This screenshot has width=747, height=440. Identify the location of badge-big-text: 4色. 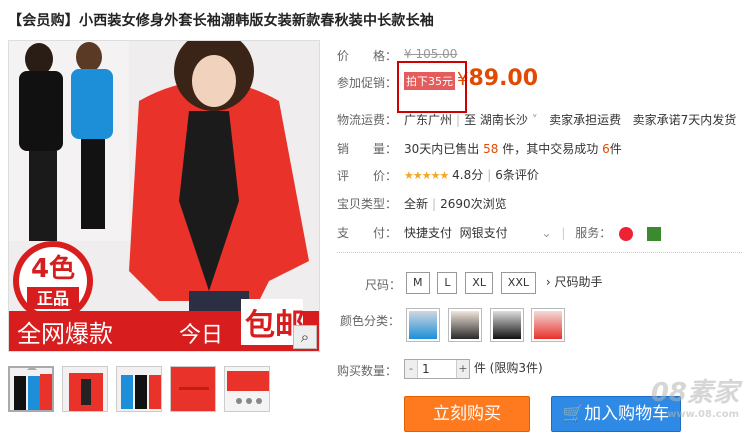
(53, 268).